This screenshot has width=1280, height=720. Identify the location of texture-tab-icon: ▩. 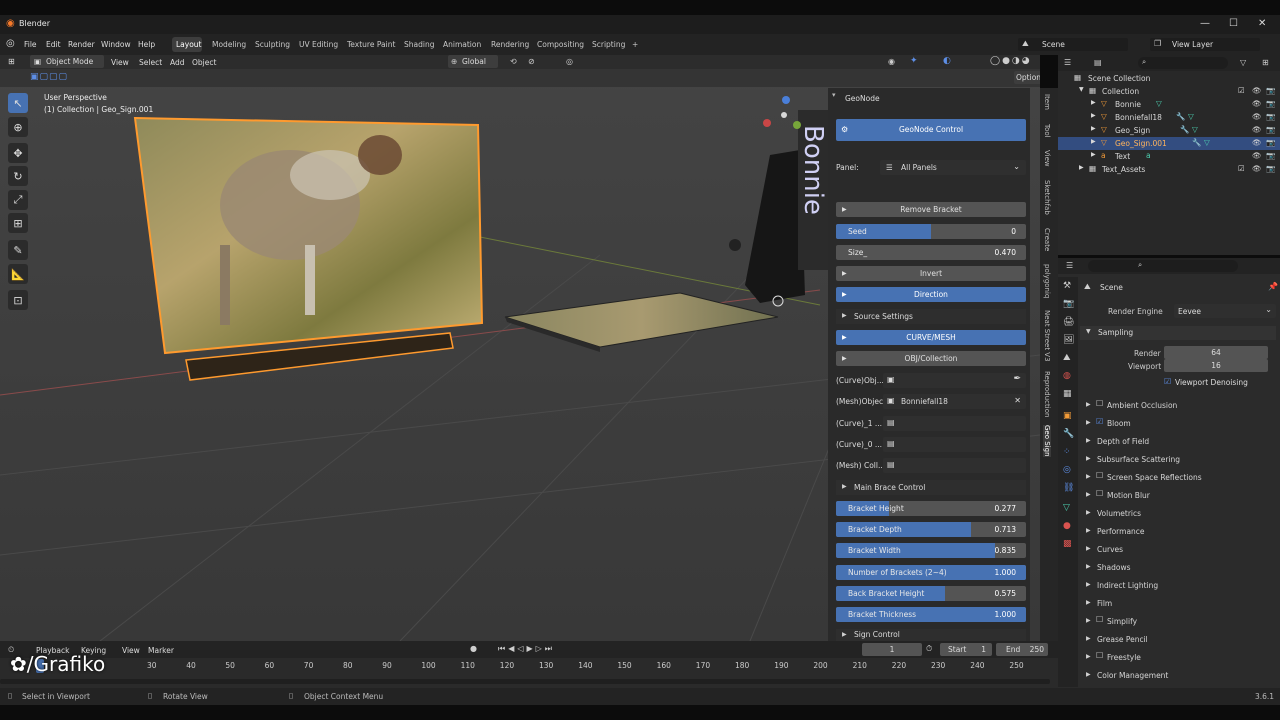
(1067, 544).